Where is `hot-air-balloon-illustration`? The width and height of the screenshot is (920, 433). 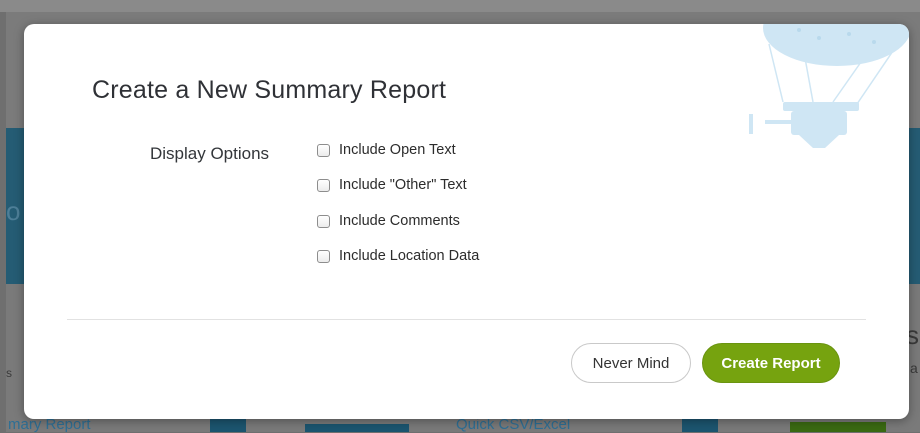
hot-air-balloon-illustration is located at coordinates (829, 86).